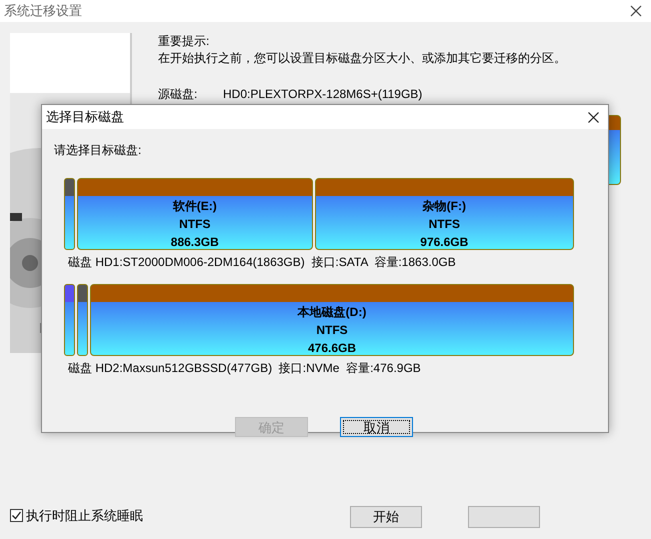 This screenshot has height=539, width=651. I want to click on source-disk-label: 源磁盘:, so click(178, 94).